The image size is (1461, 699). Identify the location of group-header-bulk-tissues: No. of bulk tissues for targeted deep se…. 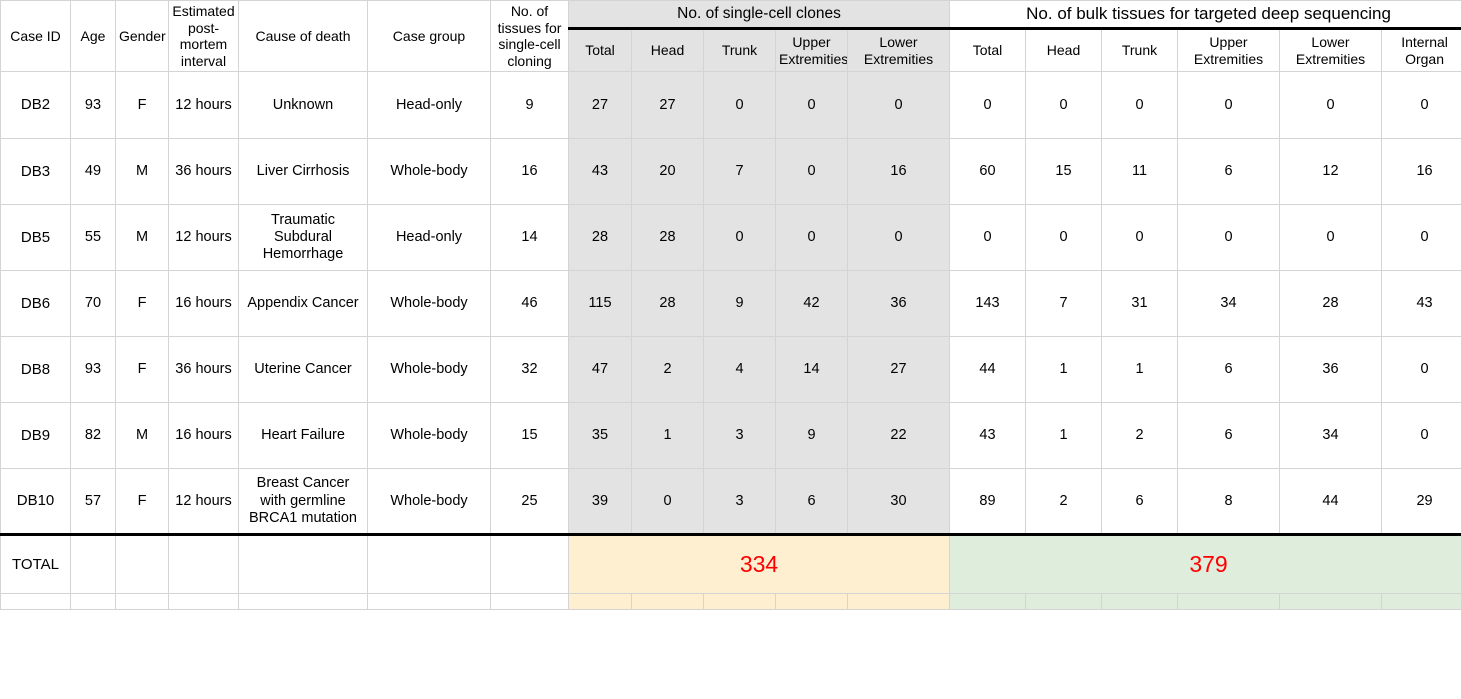
(1204, 15).